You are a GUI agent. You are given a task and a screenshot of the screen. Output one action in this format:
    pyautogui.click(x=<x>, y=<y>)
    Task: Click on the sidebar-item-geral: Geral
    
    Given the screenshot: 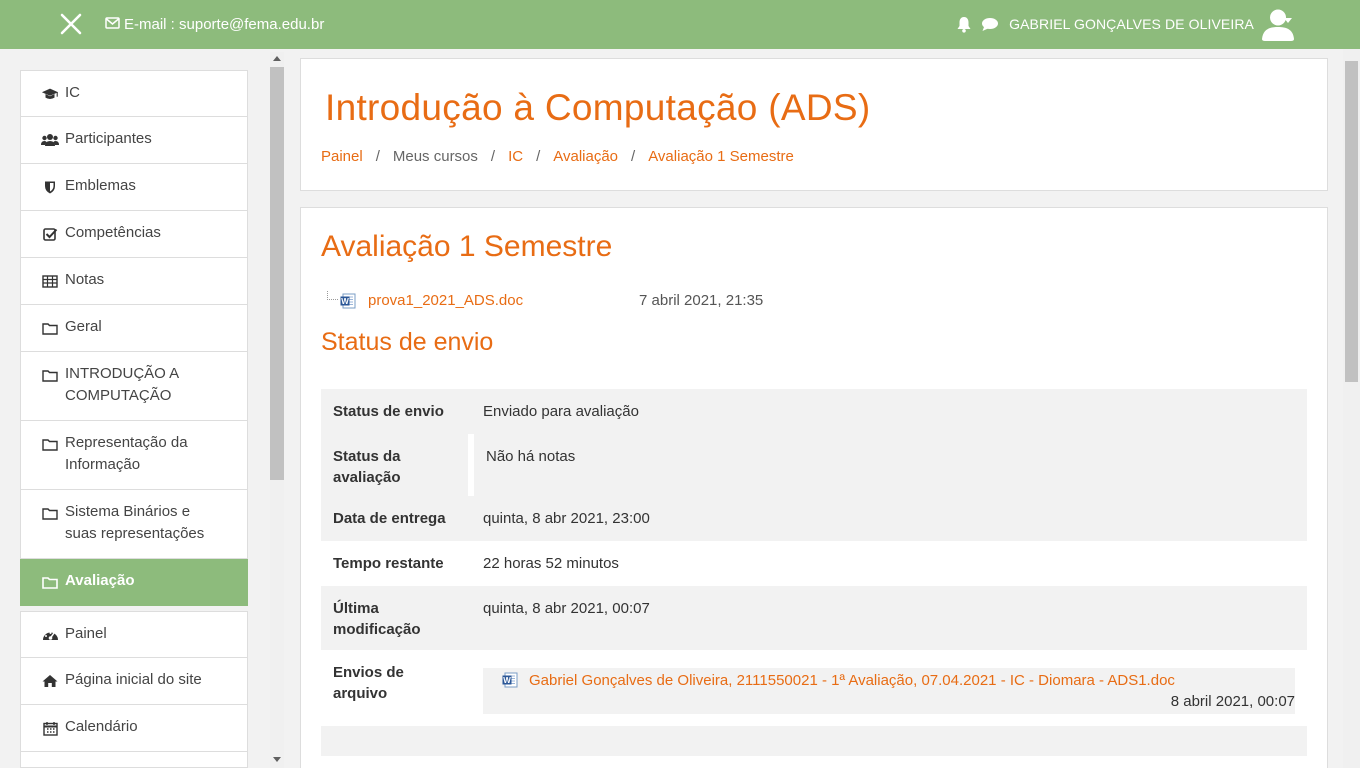 What is the action you would take?
    pyautogui.click(x=134, y=328)
    